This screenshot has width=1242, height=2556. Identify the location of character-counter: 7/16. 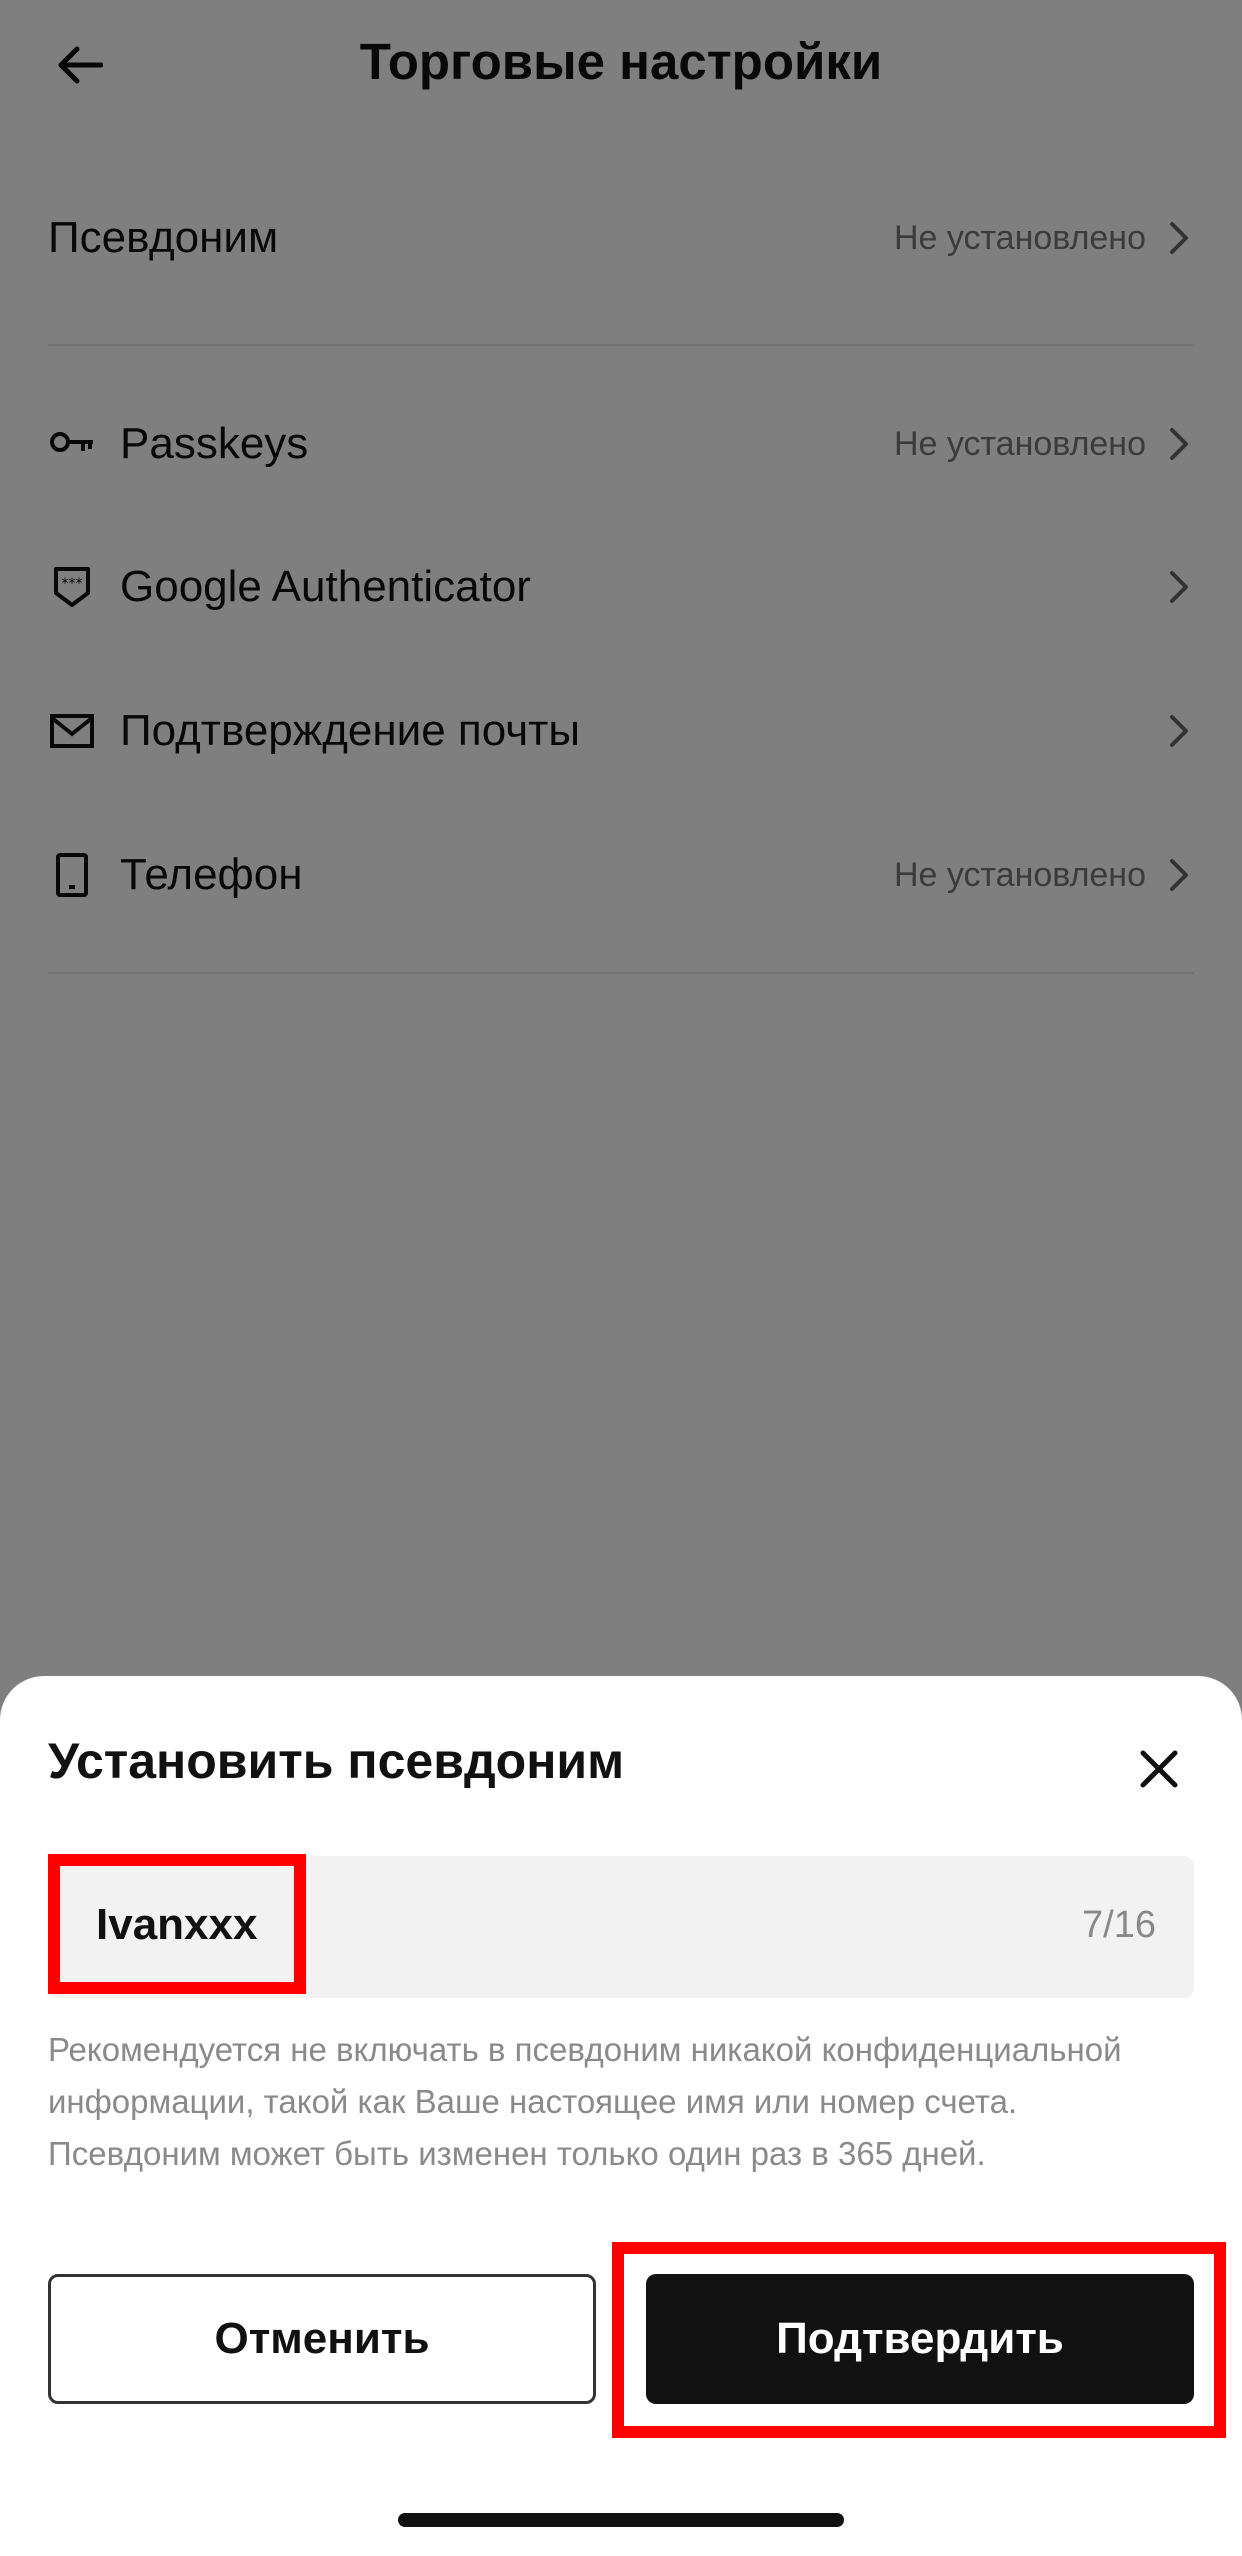
(1119, 1925).